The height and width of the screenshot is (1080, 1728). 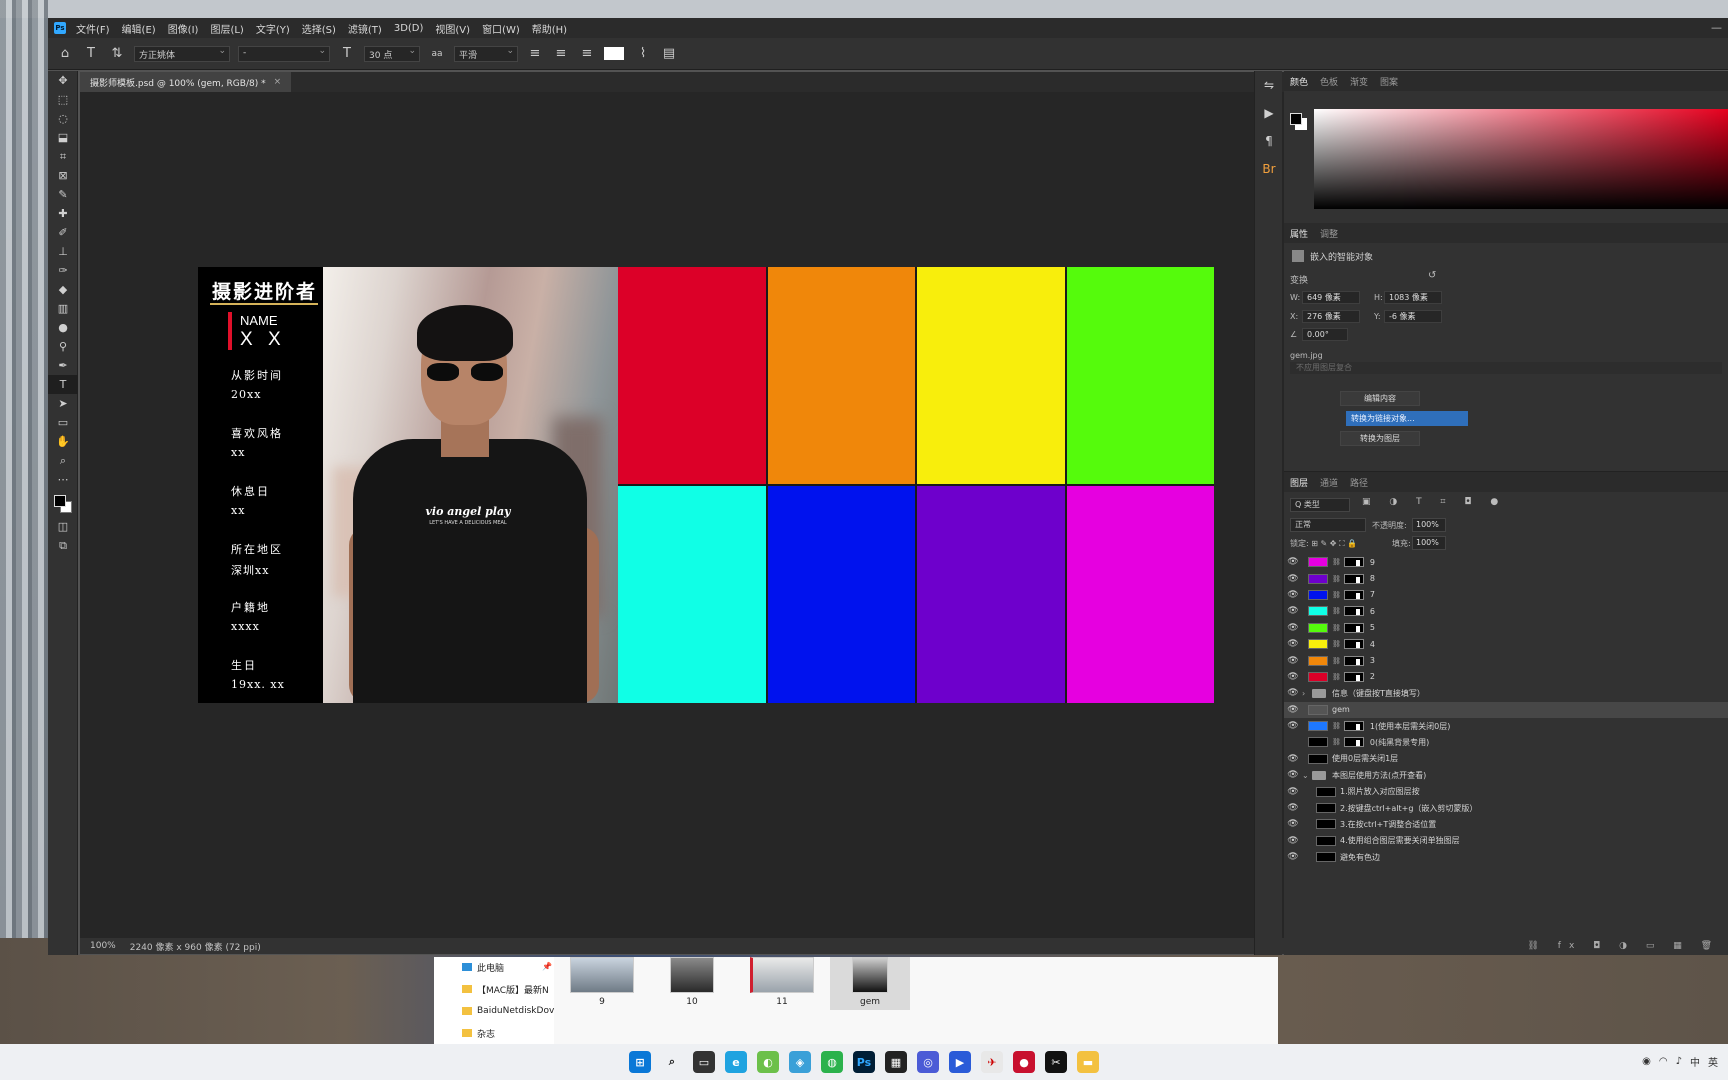 What do you see at coordinates (1713, 1061) in the screenshot?
I see `input-mode: 英` at bounding box center [1713, 1061].